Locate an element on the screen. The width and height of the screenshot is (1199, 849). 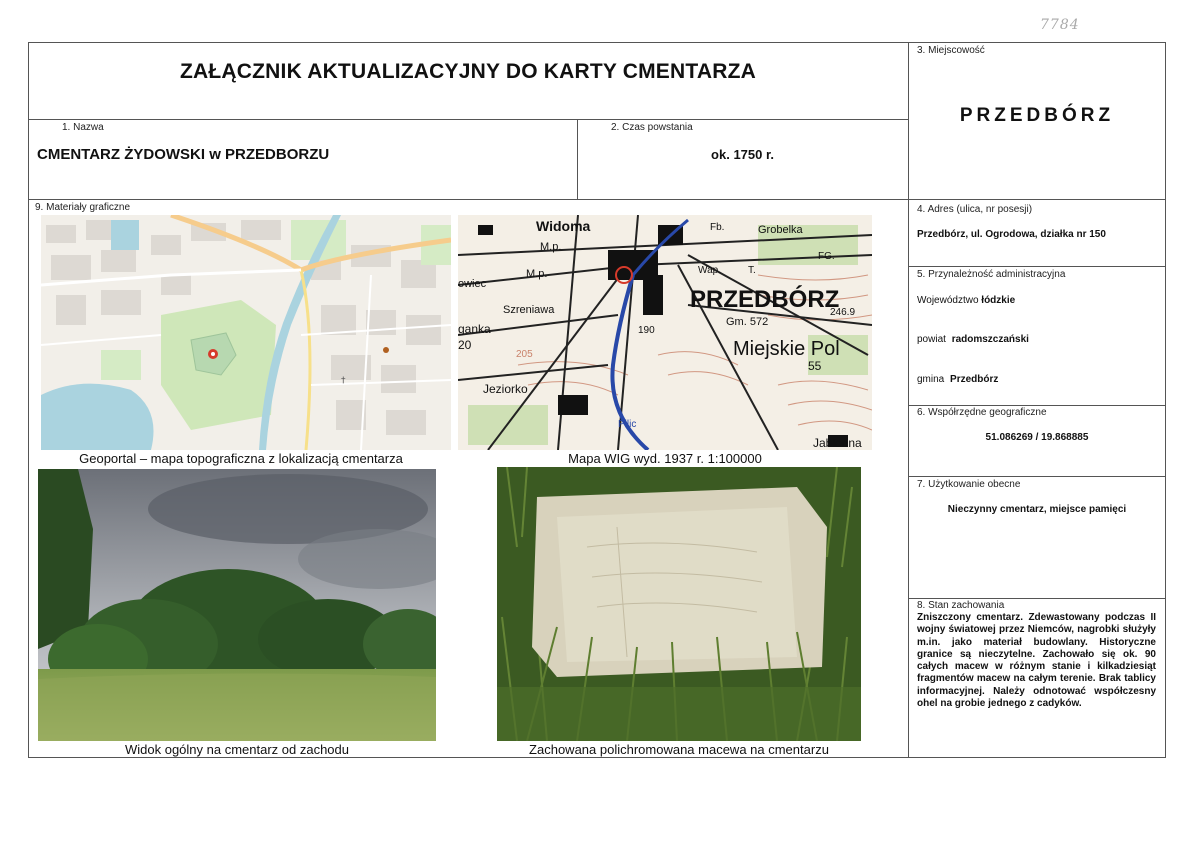
wig-ganka-label: ganka is located at coordinates (474, 329).